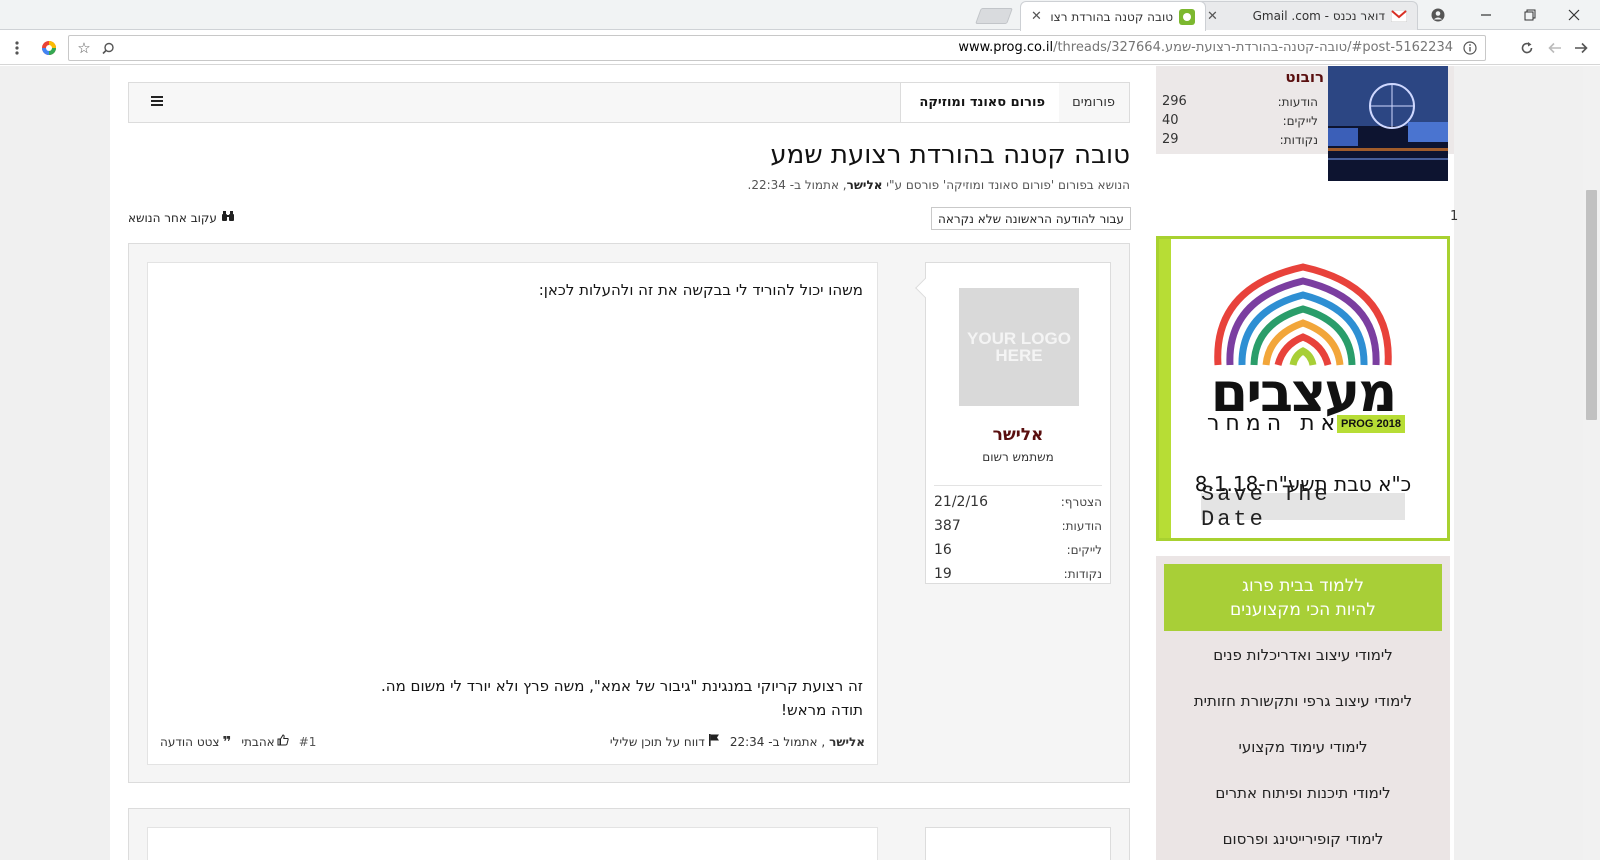 The height and width of the screenshot is (860, 1600). What do you see at coordinates (1093, 102) in the screenshot?
I see `breadcrumb-forums: פורומים` at bounding box center [1093, 102].